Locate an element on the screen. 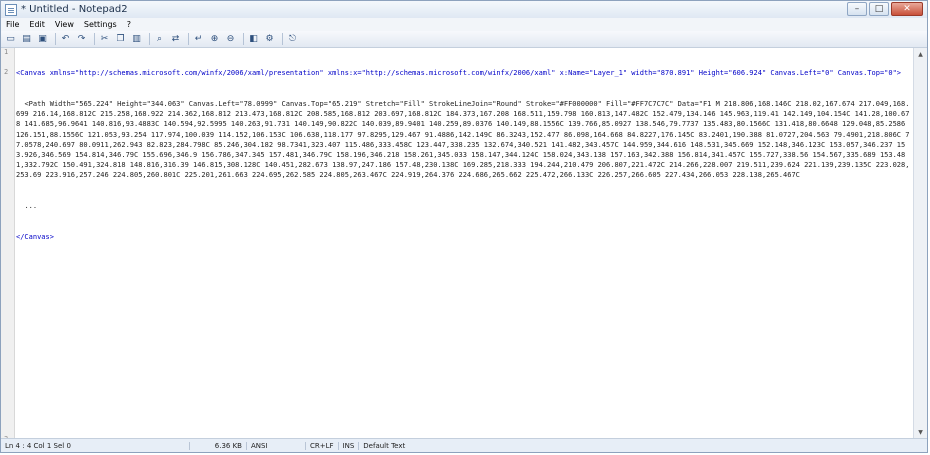 Image resolution: width=930 pixels, height=455 pixels. notepad-icon is located at coordinates (11, 9).